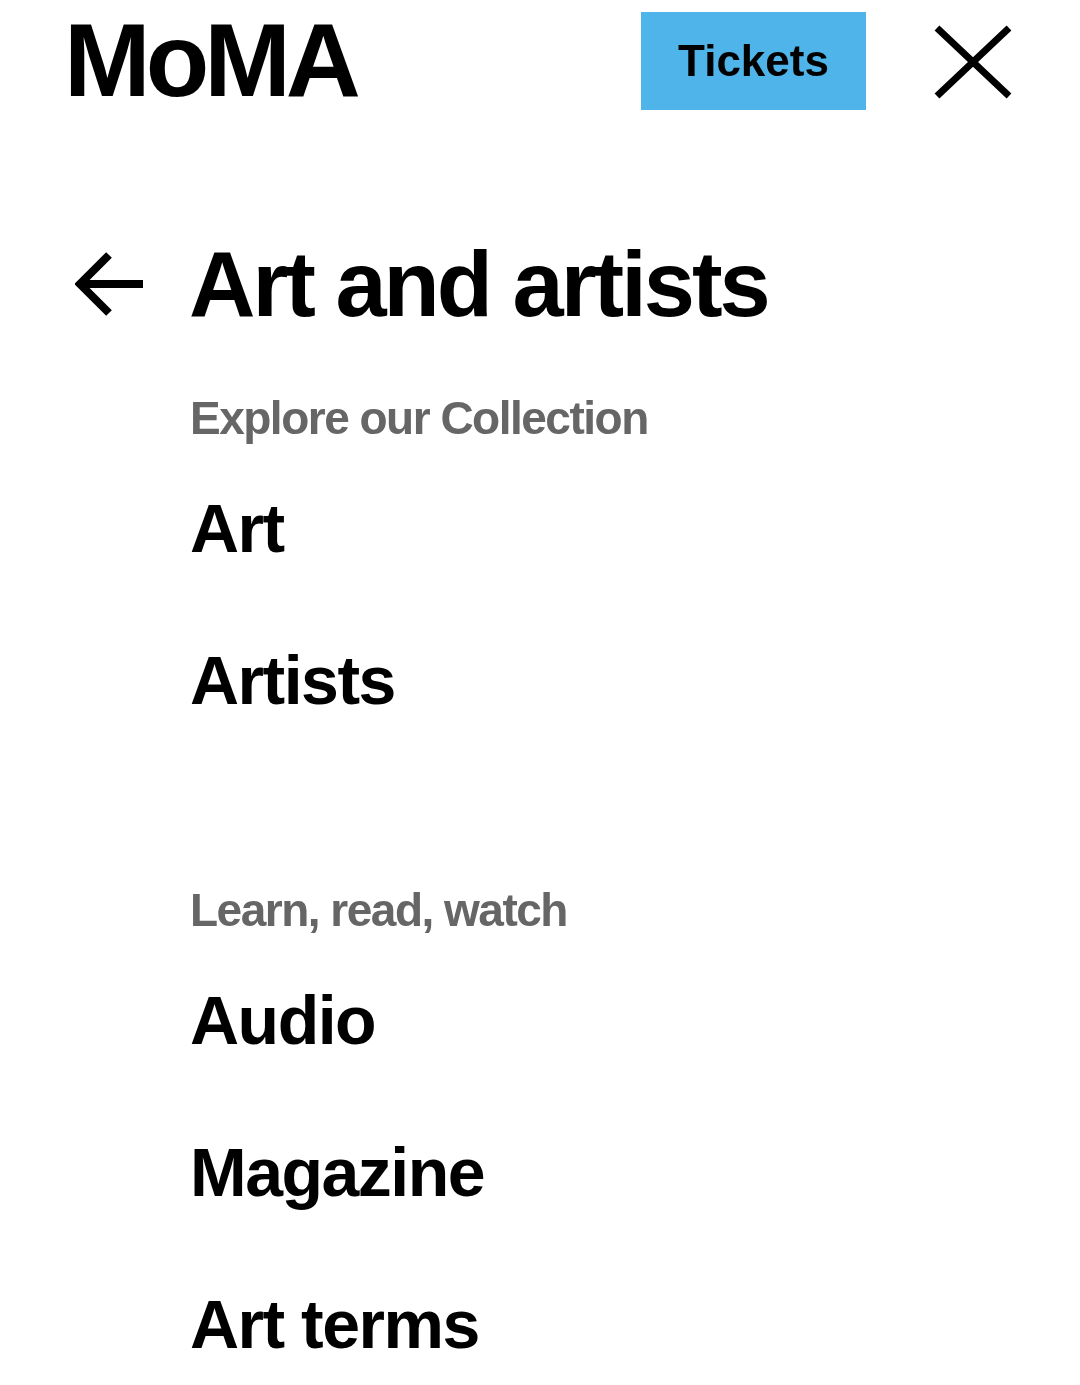 The image size is (1080, 1385). Describe the element at coordinates (378, 910) in the screenshot. I see `section-heading: Learn, read, watch` at that location.